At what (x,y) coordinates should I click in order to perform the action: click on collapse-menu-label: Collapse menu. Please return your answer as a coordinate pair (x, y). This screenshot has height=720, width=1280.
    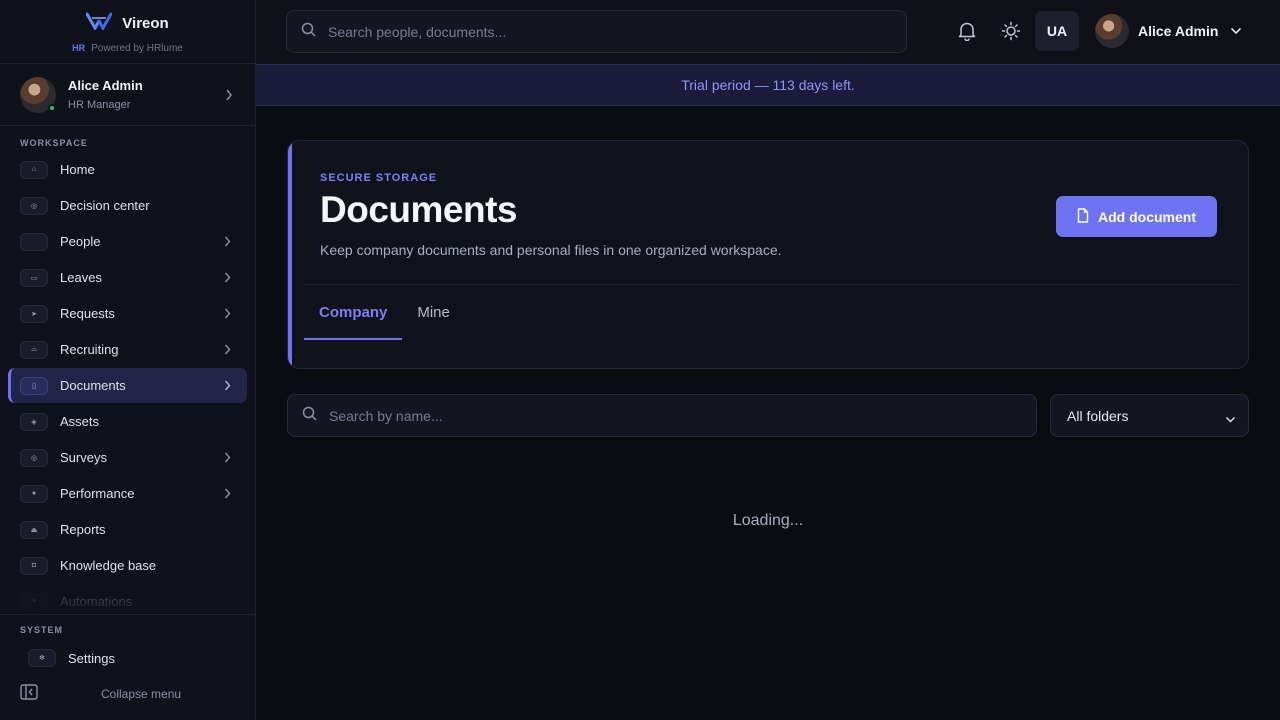
    Looking at the image, I should click on (141, 694).